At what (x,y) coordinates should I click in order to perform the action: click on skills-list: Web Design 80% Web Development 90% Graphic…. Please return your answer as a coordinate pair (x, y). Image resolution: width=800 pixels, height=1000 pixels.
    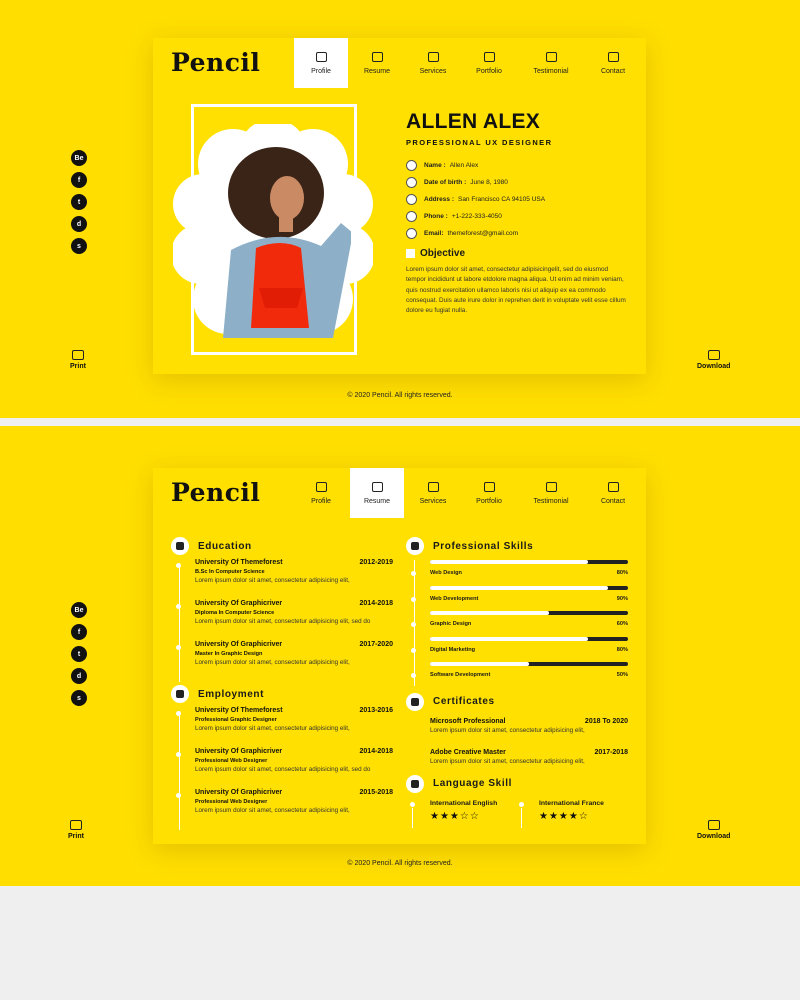
    Looking at the image, I should click on (517, 623).